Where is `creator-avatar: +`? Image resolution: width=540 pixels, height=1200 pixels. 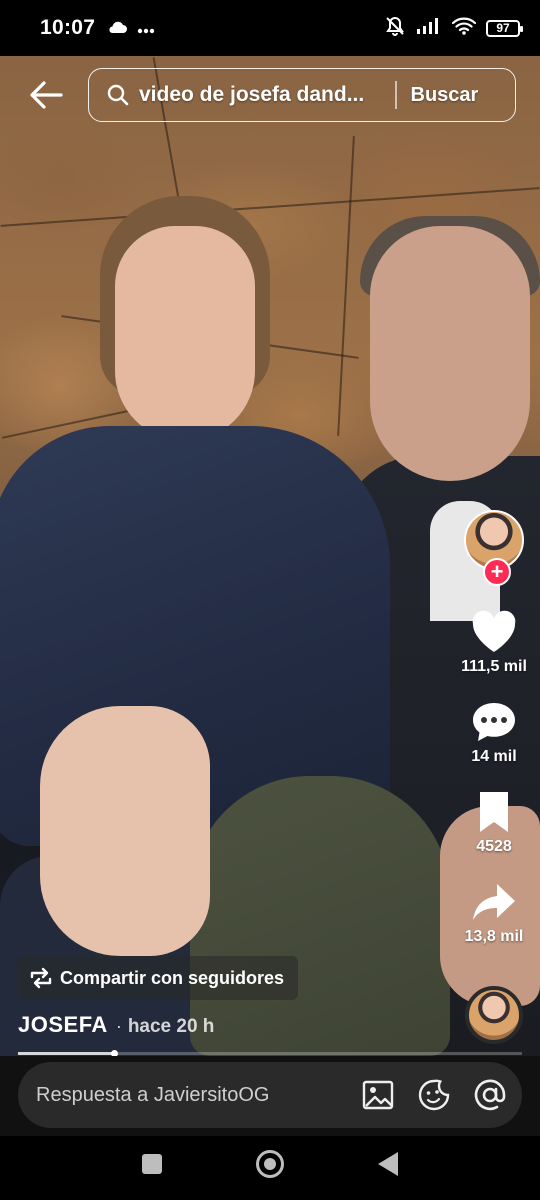
creator-avatar: + is located at coordinates (494, 548).